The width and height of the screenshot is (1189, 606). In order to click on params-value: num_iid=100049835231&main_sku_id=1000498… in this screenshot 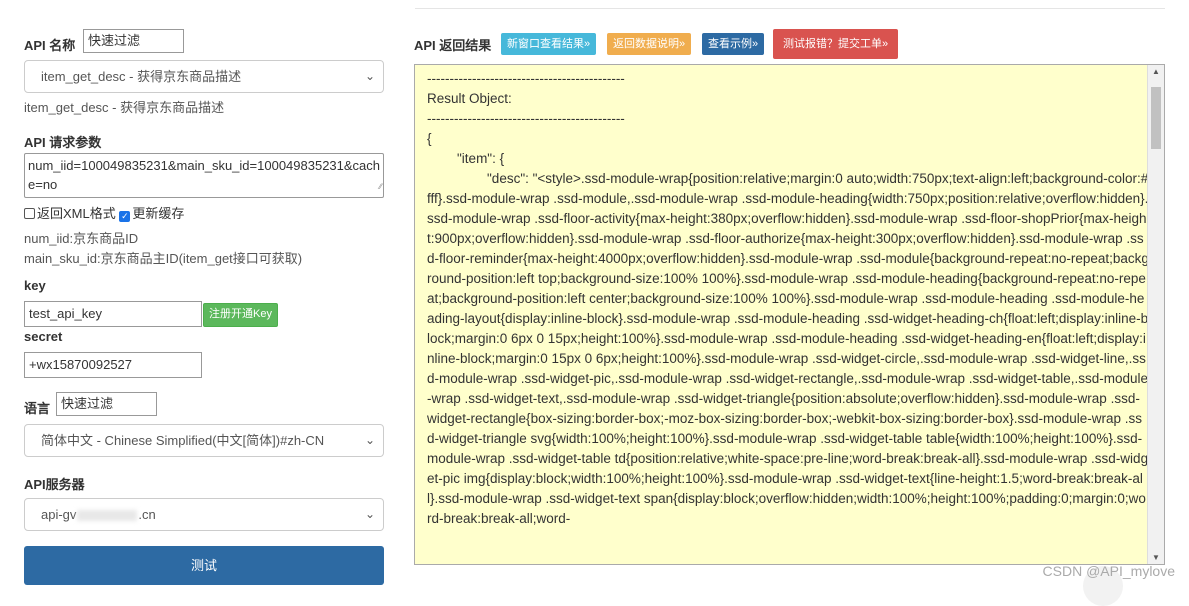, I will do `click(204, 175)`.